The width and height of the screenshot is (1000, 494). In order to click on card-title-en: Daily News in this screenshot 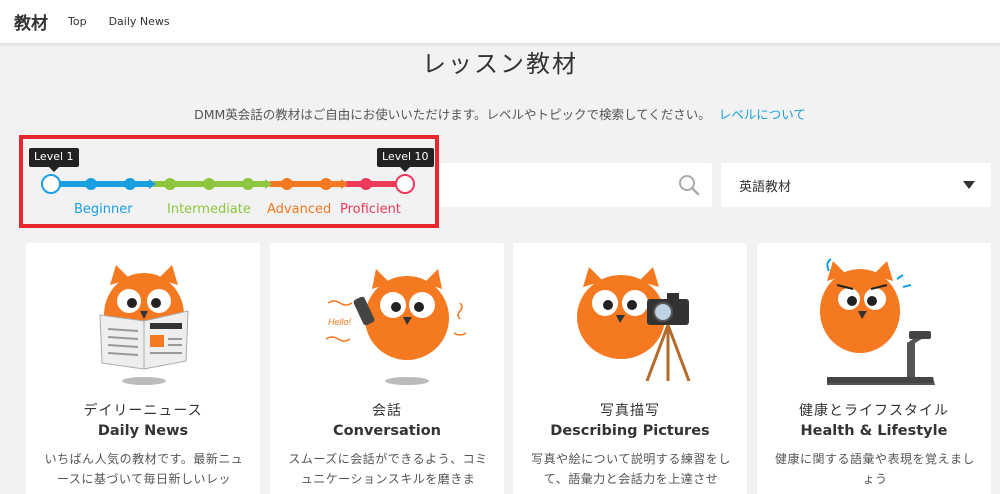, I will do `click(143, 431)`.